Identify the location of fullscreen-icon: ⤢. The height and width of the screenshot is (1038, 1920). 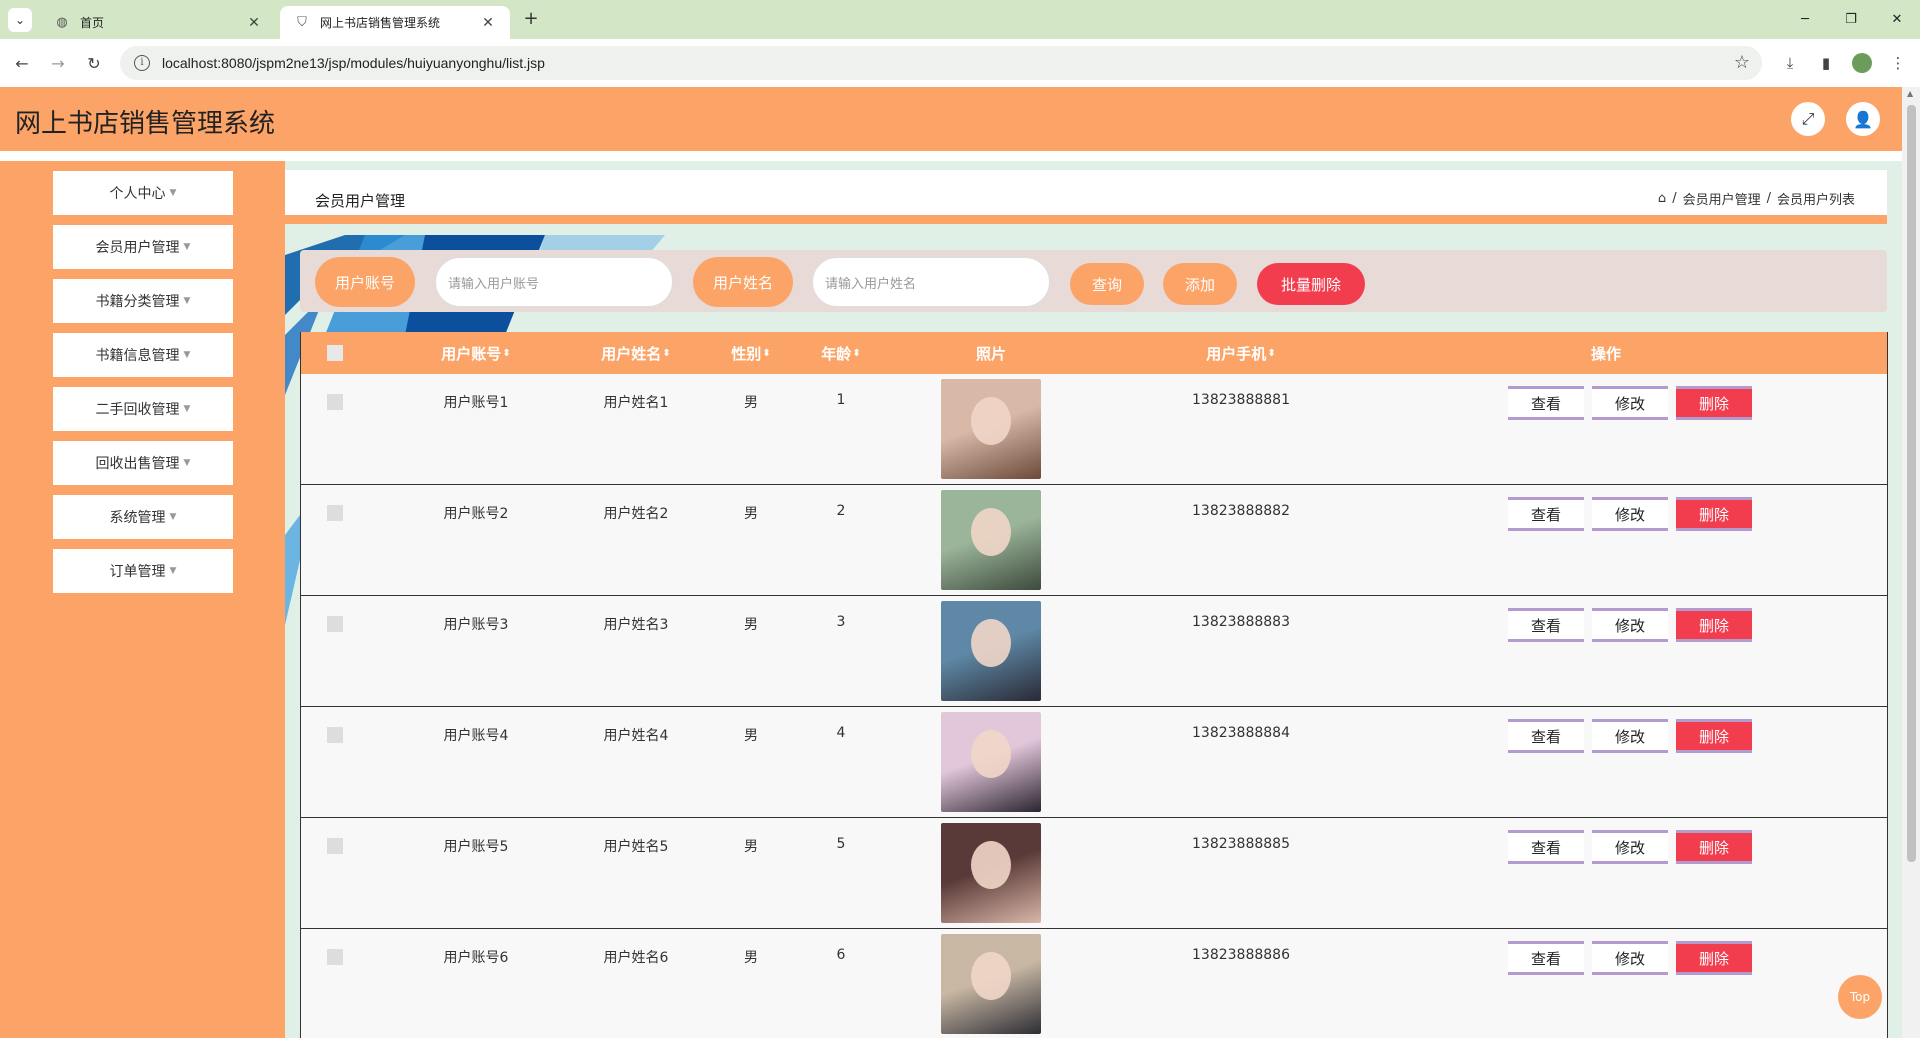
(1808, 119).